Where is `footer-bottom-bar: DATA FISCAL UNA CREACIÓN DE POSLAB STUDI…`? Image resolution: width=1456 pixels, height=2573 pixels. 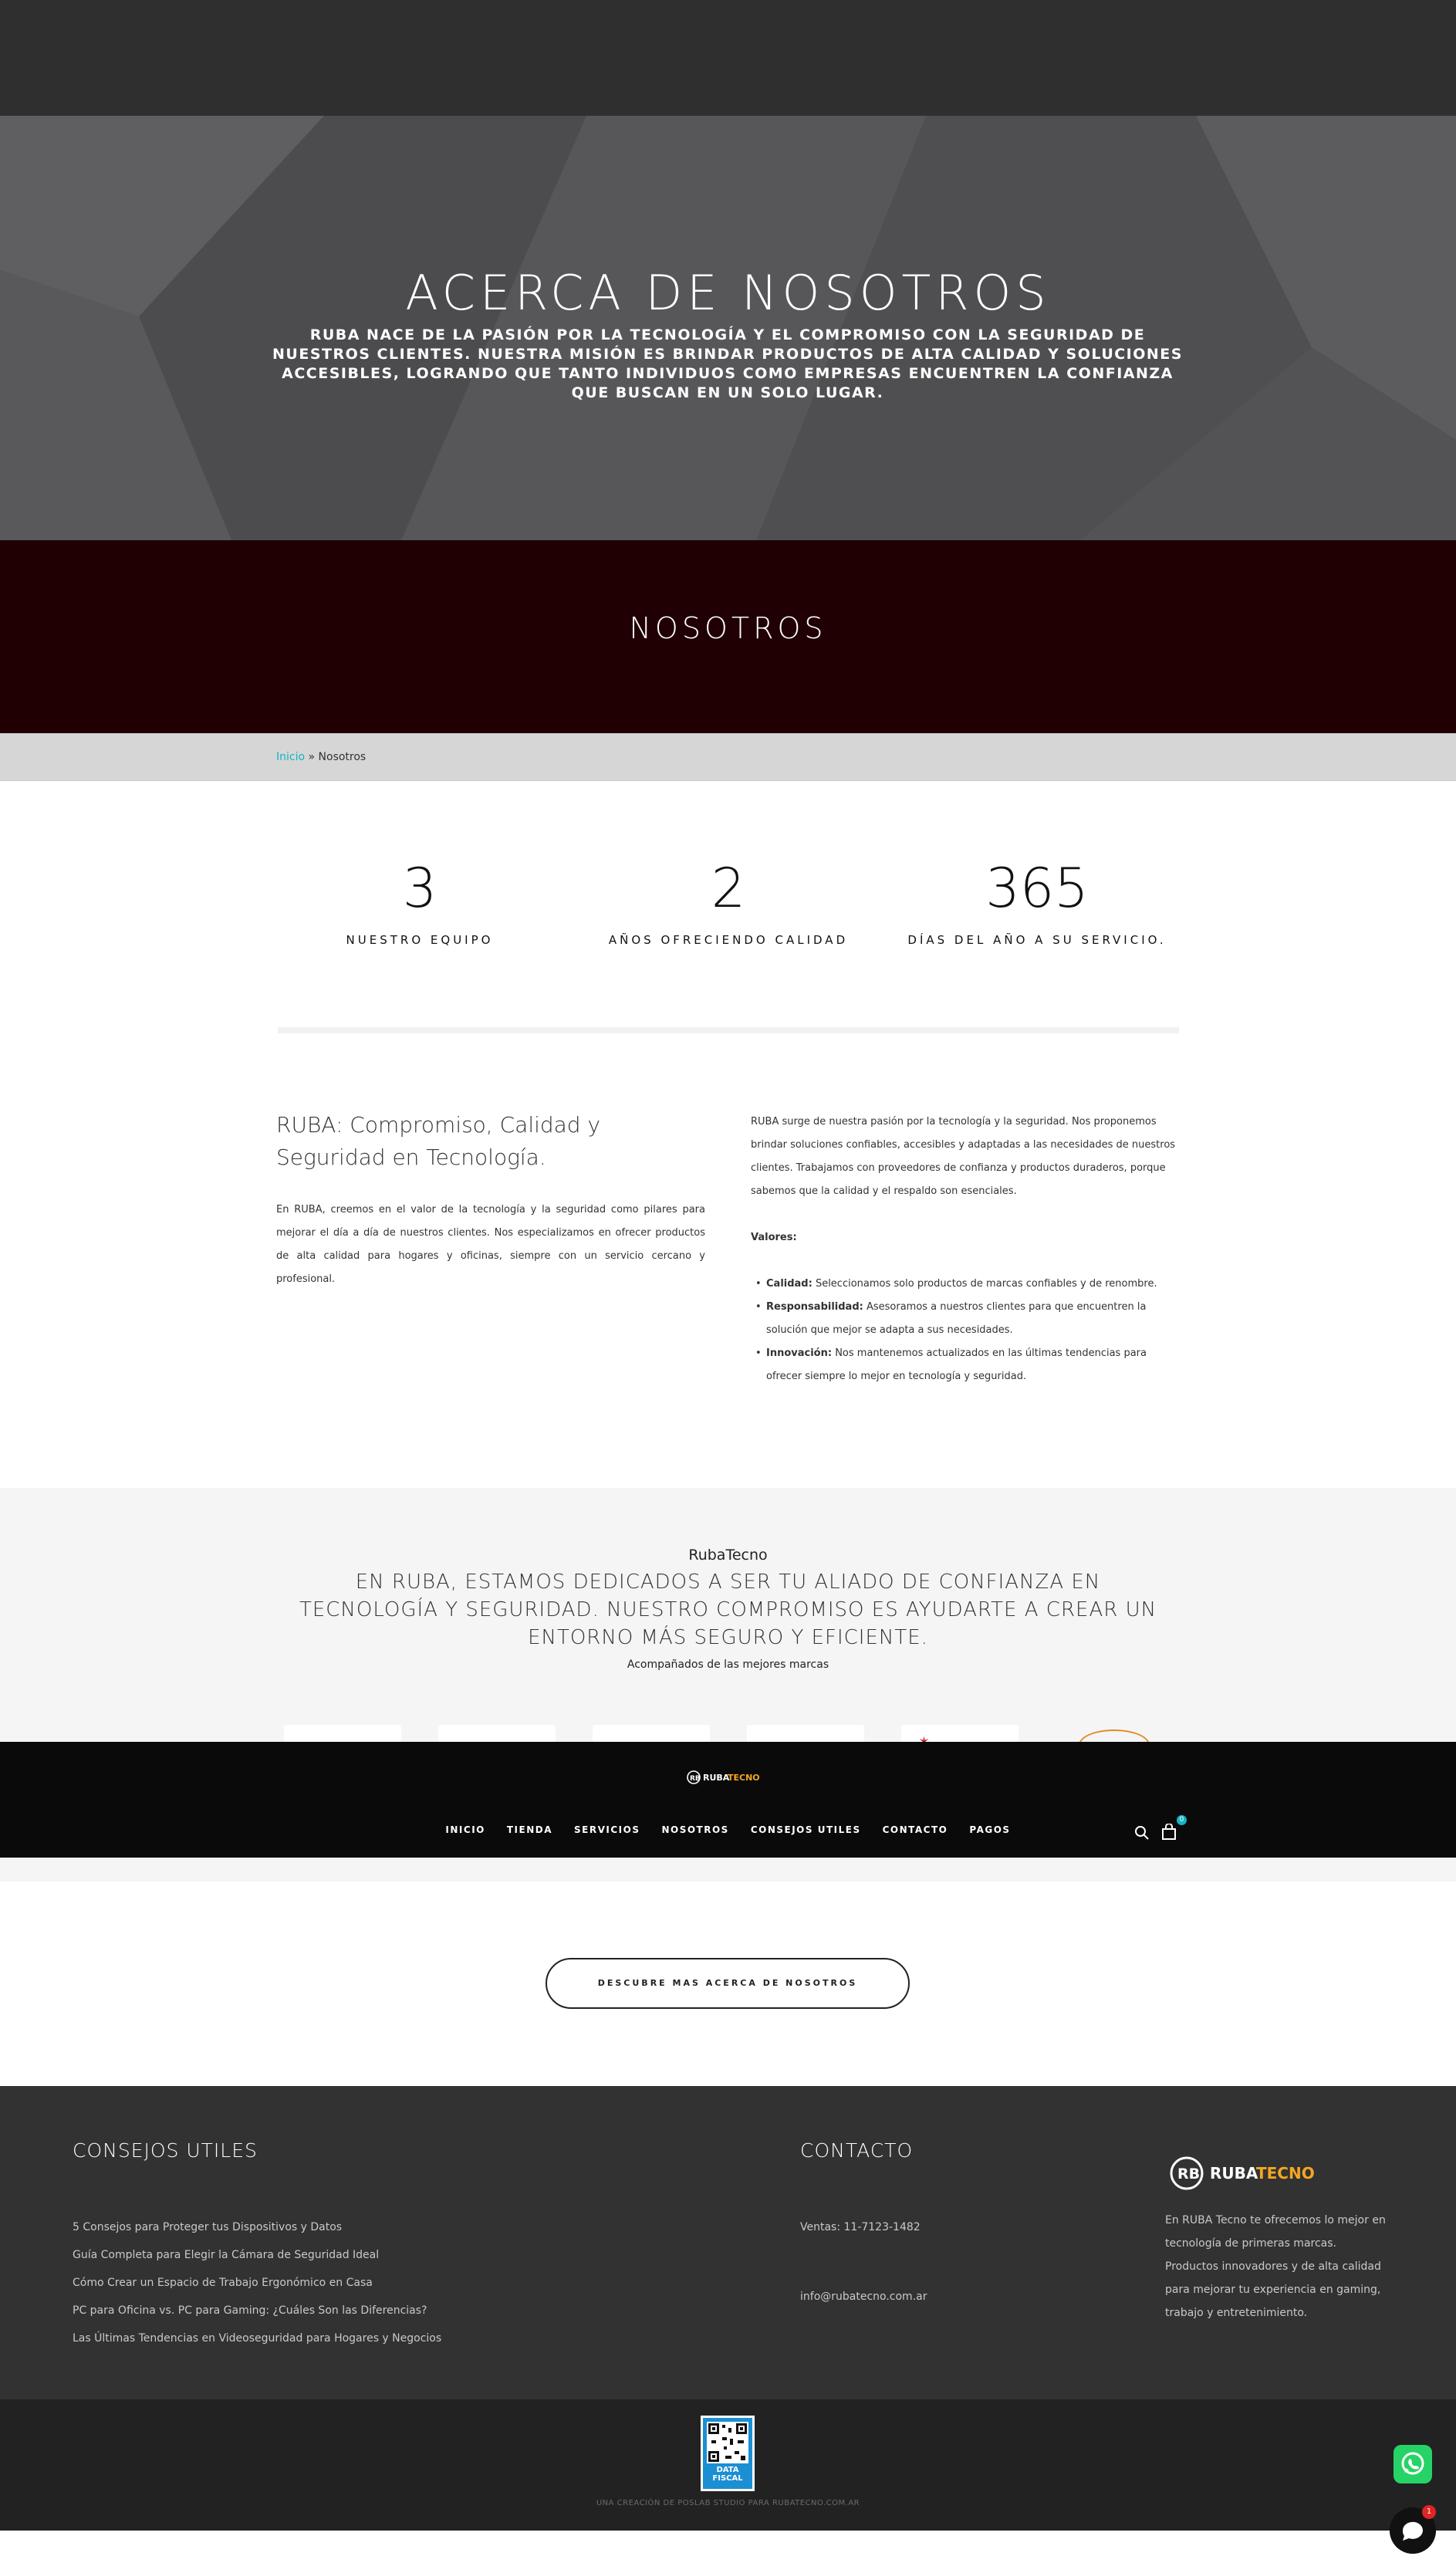 footer-bottom-bar: DATA FISCAL UNA CREACIÓN DE POSLAB STUDI… is located at coordinates (728, 2465).